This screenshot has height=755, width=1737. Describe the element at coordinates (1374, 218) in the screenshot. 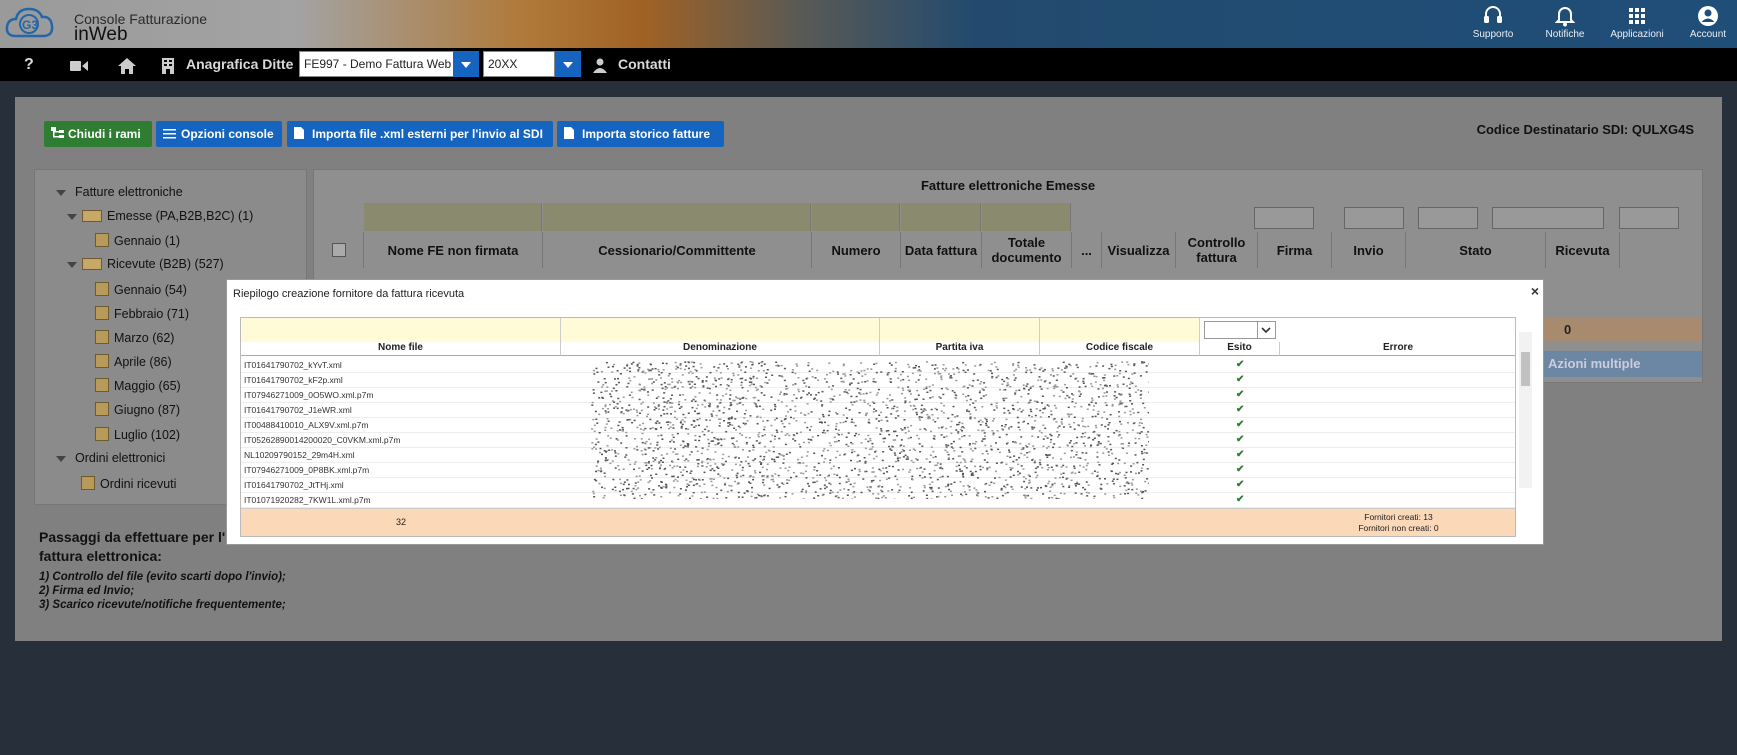

I see `filter-firma-select` at that location.